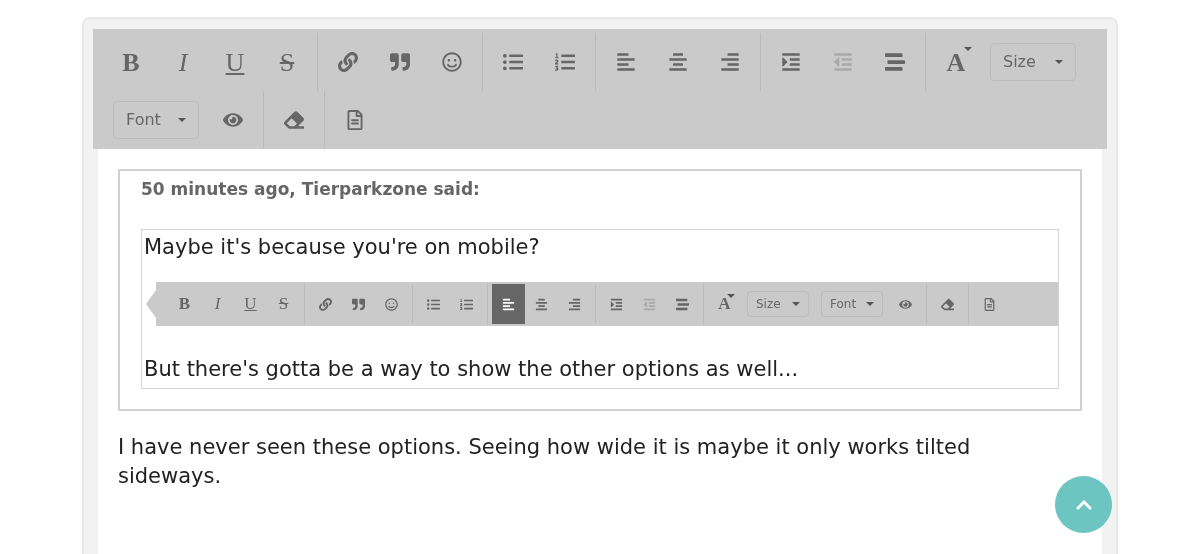  I want to click on align-left-button, so click(508, 304).